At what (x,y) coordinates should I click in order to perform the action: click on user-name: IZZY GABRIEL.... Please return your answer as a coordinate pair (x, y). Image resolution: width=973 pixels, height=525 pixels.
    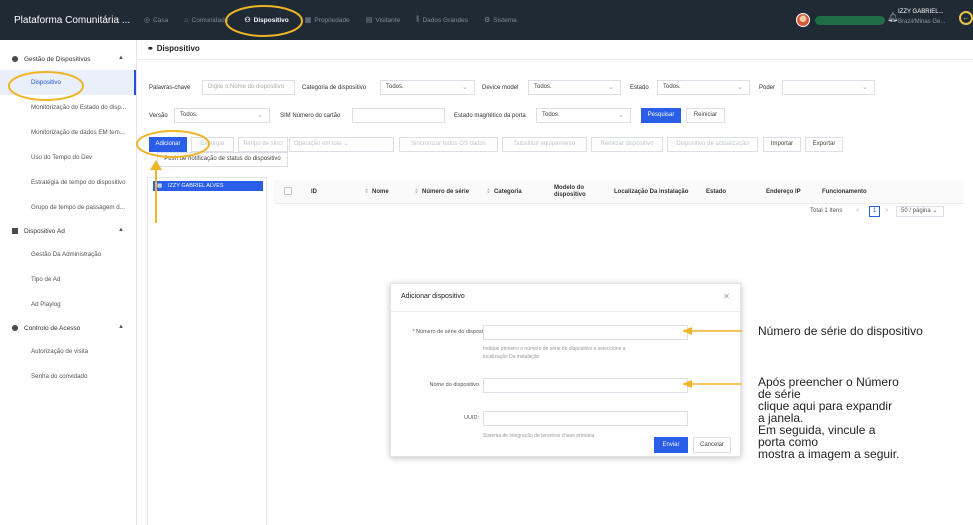
    Looking at the image, I should click on (921, 12).